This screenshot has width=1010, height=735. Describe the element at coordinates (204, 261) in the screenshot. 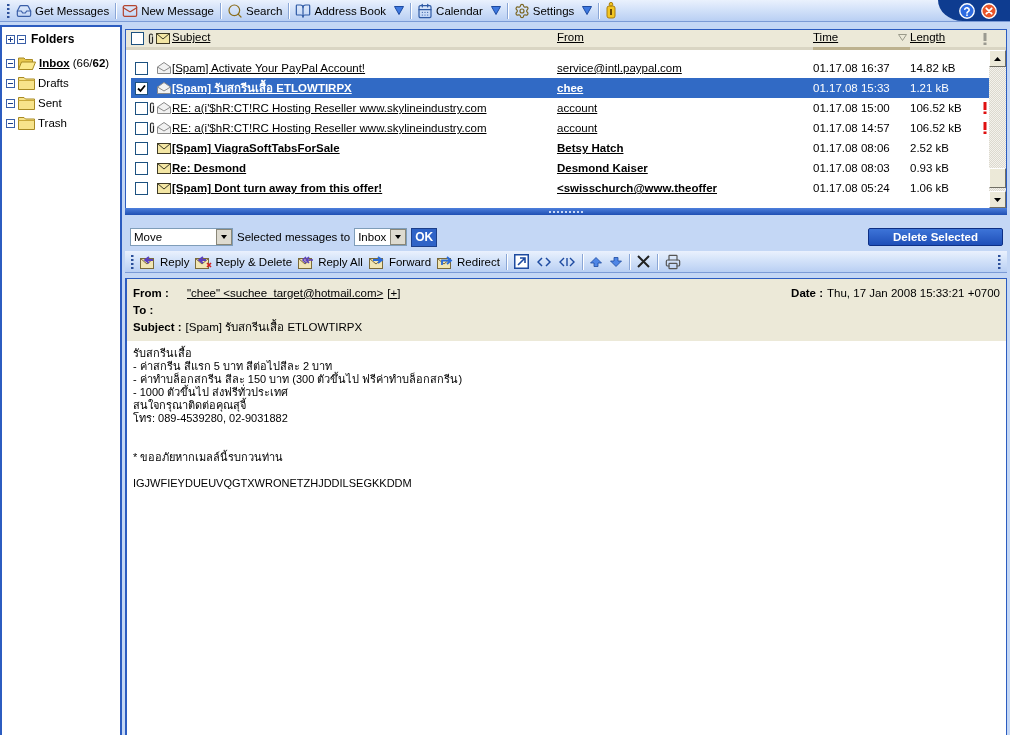

I see `reply-delete-icon` at that location.